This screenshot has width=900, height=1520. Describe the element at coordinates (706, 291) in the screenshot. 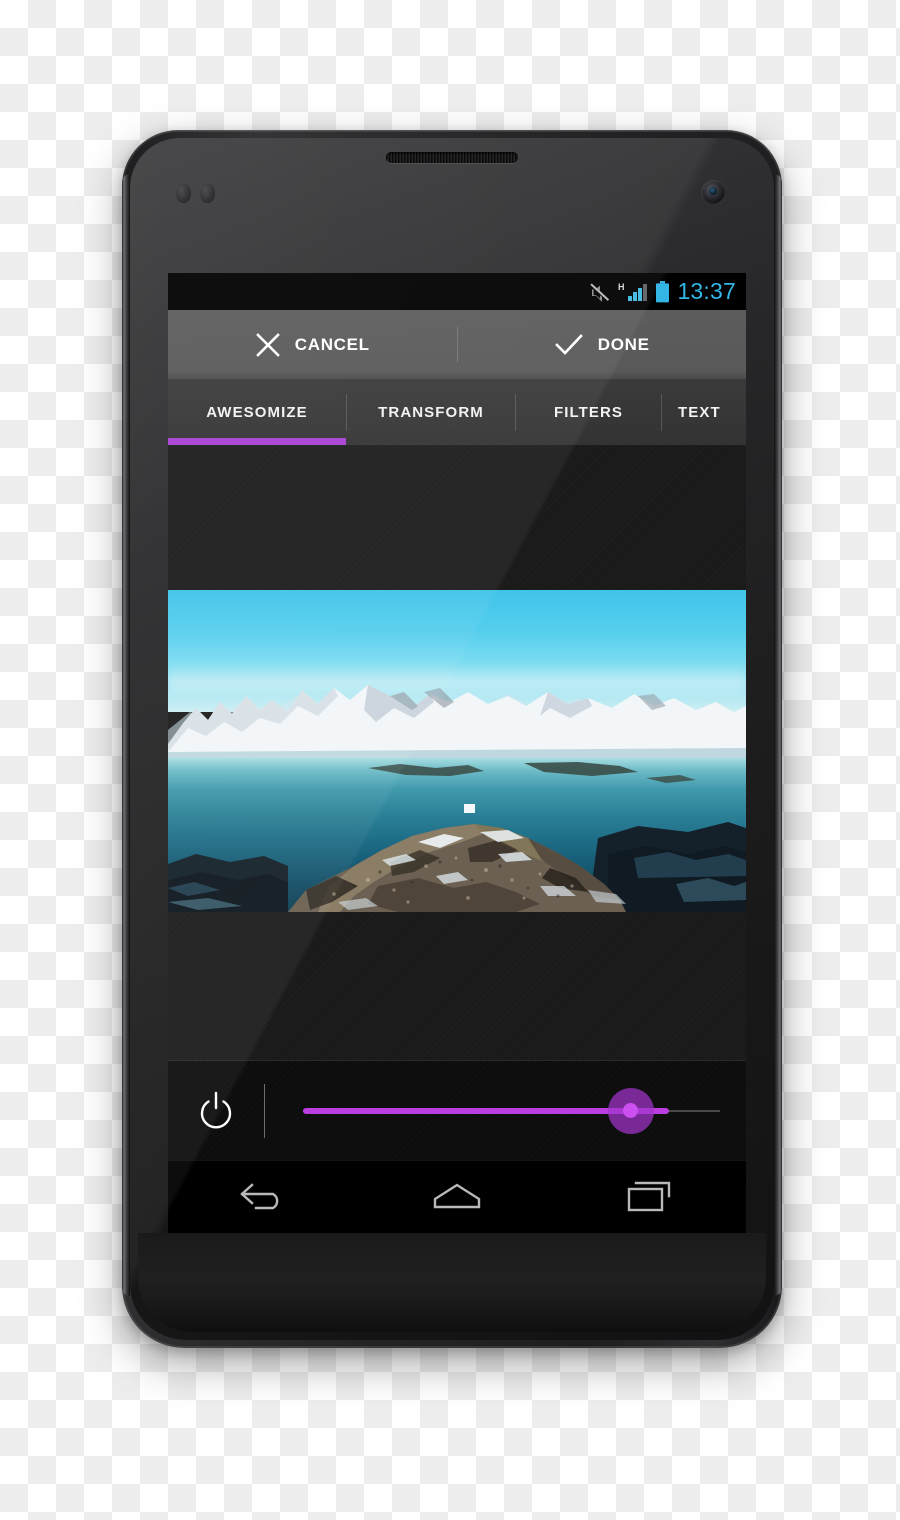

I see `status-bar-clock: 13:37` at that location.